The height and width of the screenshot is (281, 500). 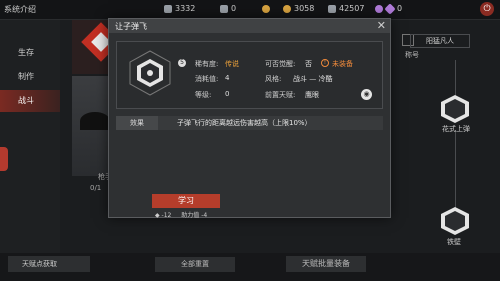 I want to click on power-icon: ⏻, so click(x=487, y=9).